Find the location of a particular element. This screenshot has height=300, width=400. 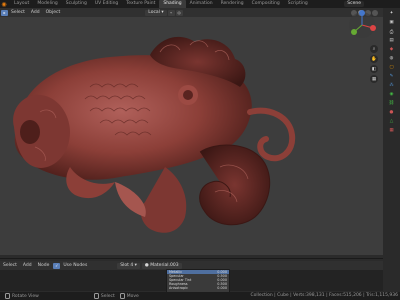

transform-orientation-value: Local is located at coordinates (154, 12).